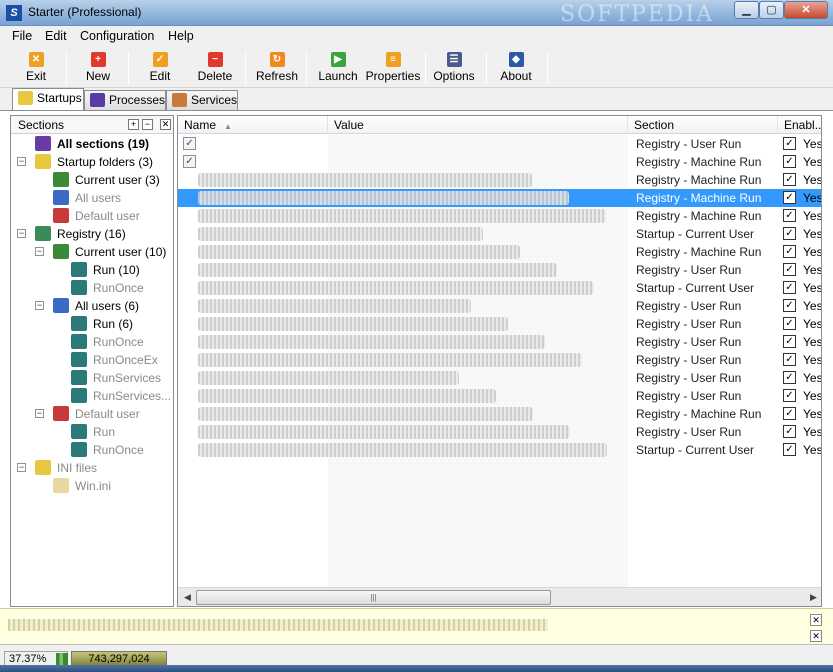 The height and width of the screenshot is (672, 833). I want to click on collapse-all-icon: −, so click(147, 124).